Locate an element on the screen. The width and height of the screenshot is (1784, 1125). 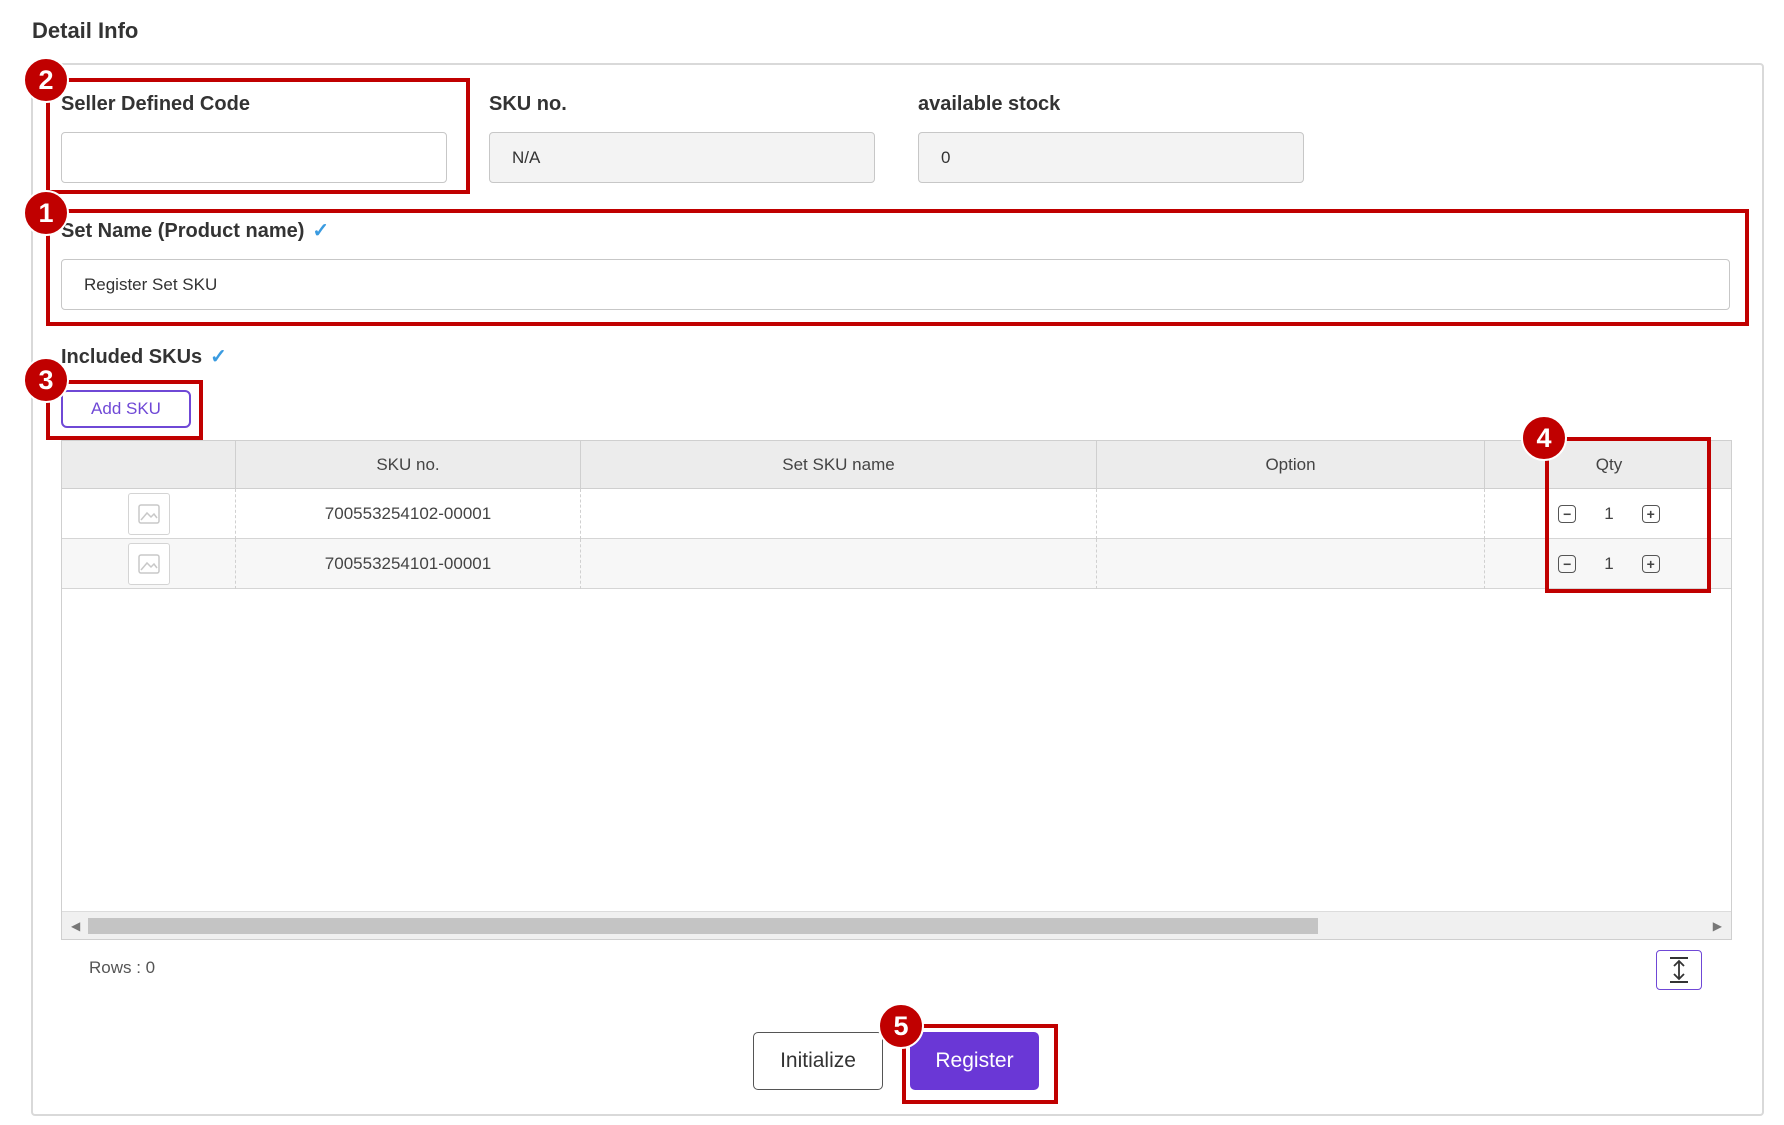
included-skus-label: Included SKUs ✓ is located at coordinates (144, 356).